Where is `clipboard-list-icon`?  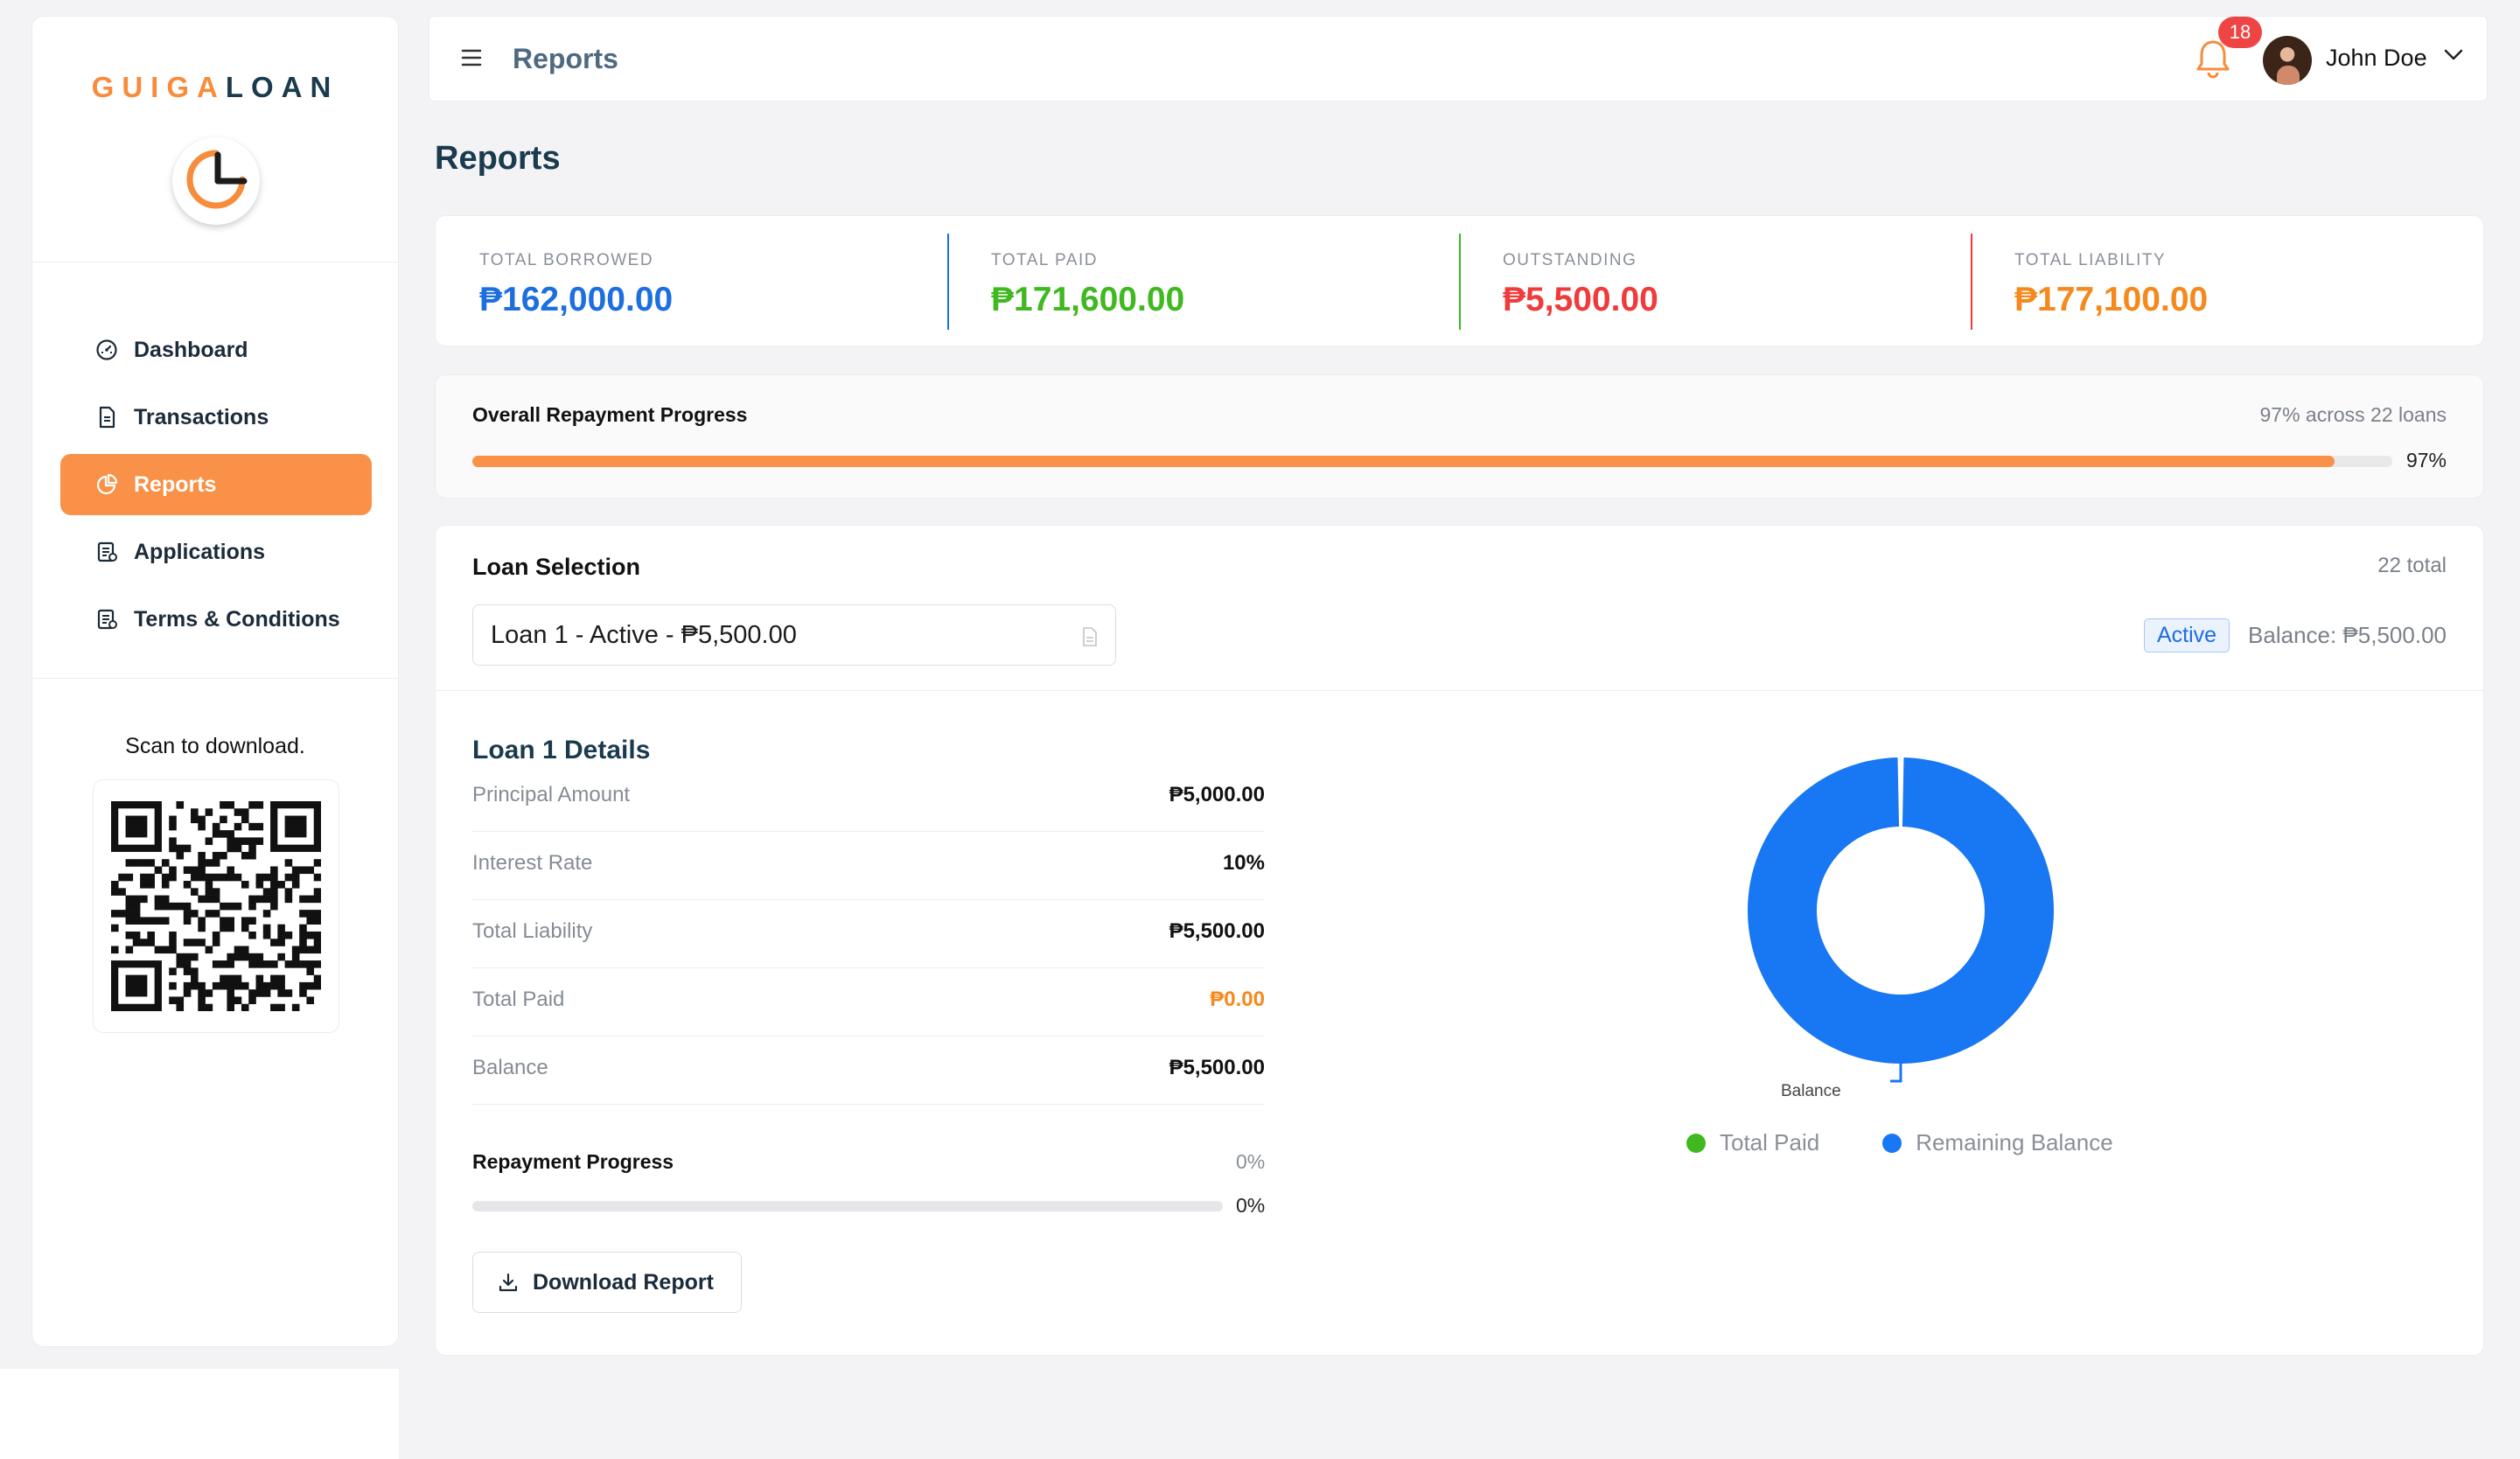
clipboard-list-icon is located at coordinates (106, 619).